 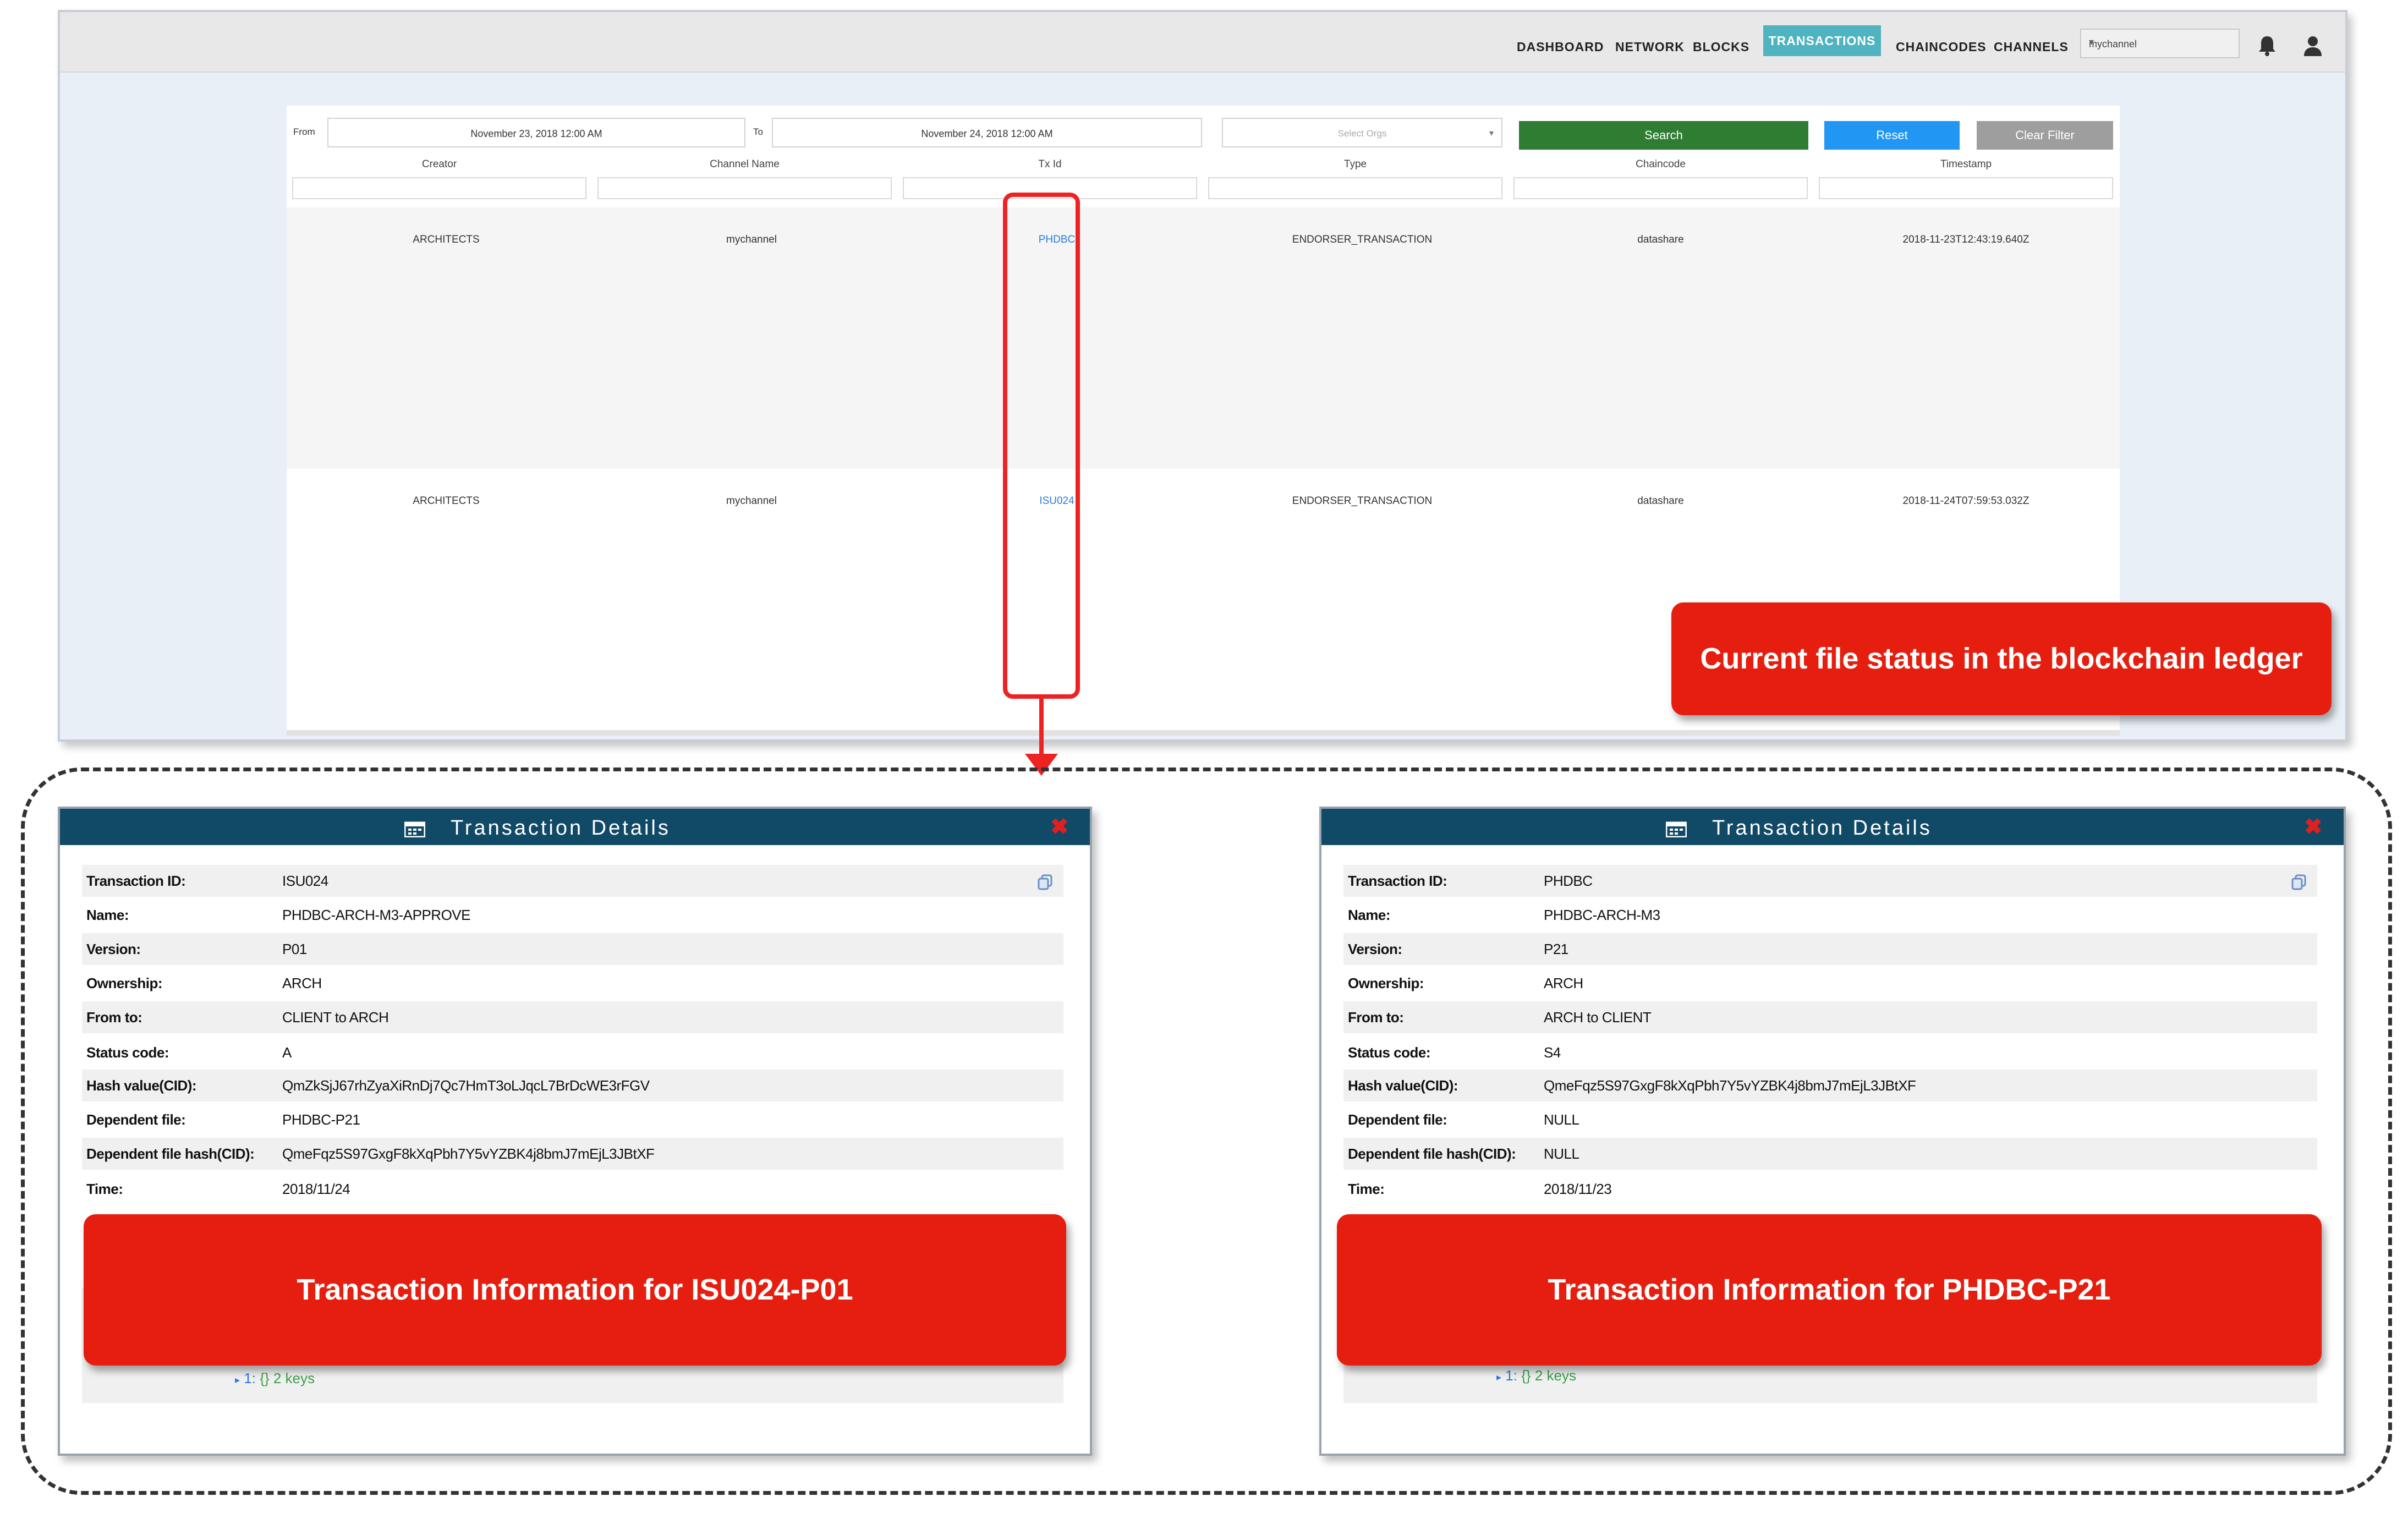 I want to click on reset-button-label: Reset, so click(x=1892, y=135).